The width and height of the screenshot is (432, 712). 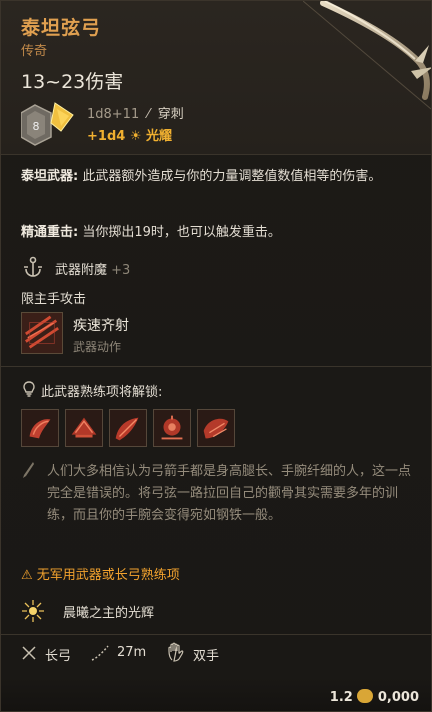 What do you see at coordinates (398, 697) in the screenshot?
I see `price-value-rest: 0,000` at bounding box center [398, 697].